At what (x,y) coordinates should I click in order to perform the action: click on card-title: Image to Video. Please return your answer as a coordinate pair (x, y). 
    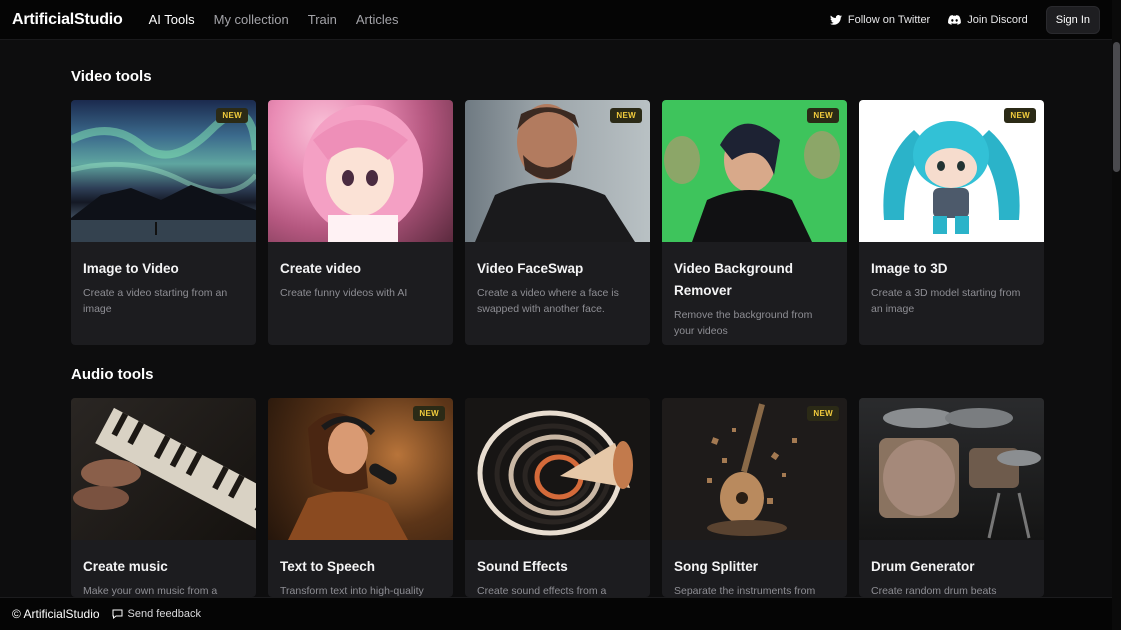
    Looking at the image, I should click on (131, 268).